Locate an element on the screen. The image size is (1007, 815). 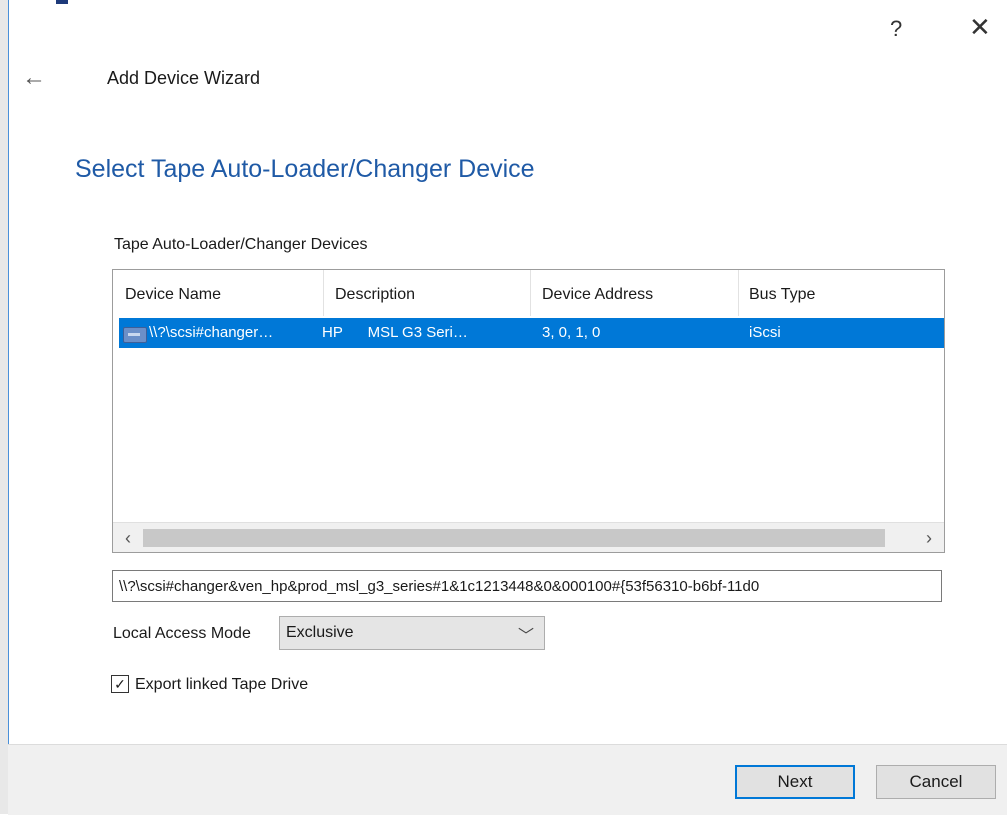
help-icon: ? is located at coordinates (896, 29).